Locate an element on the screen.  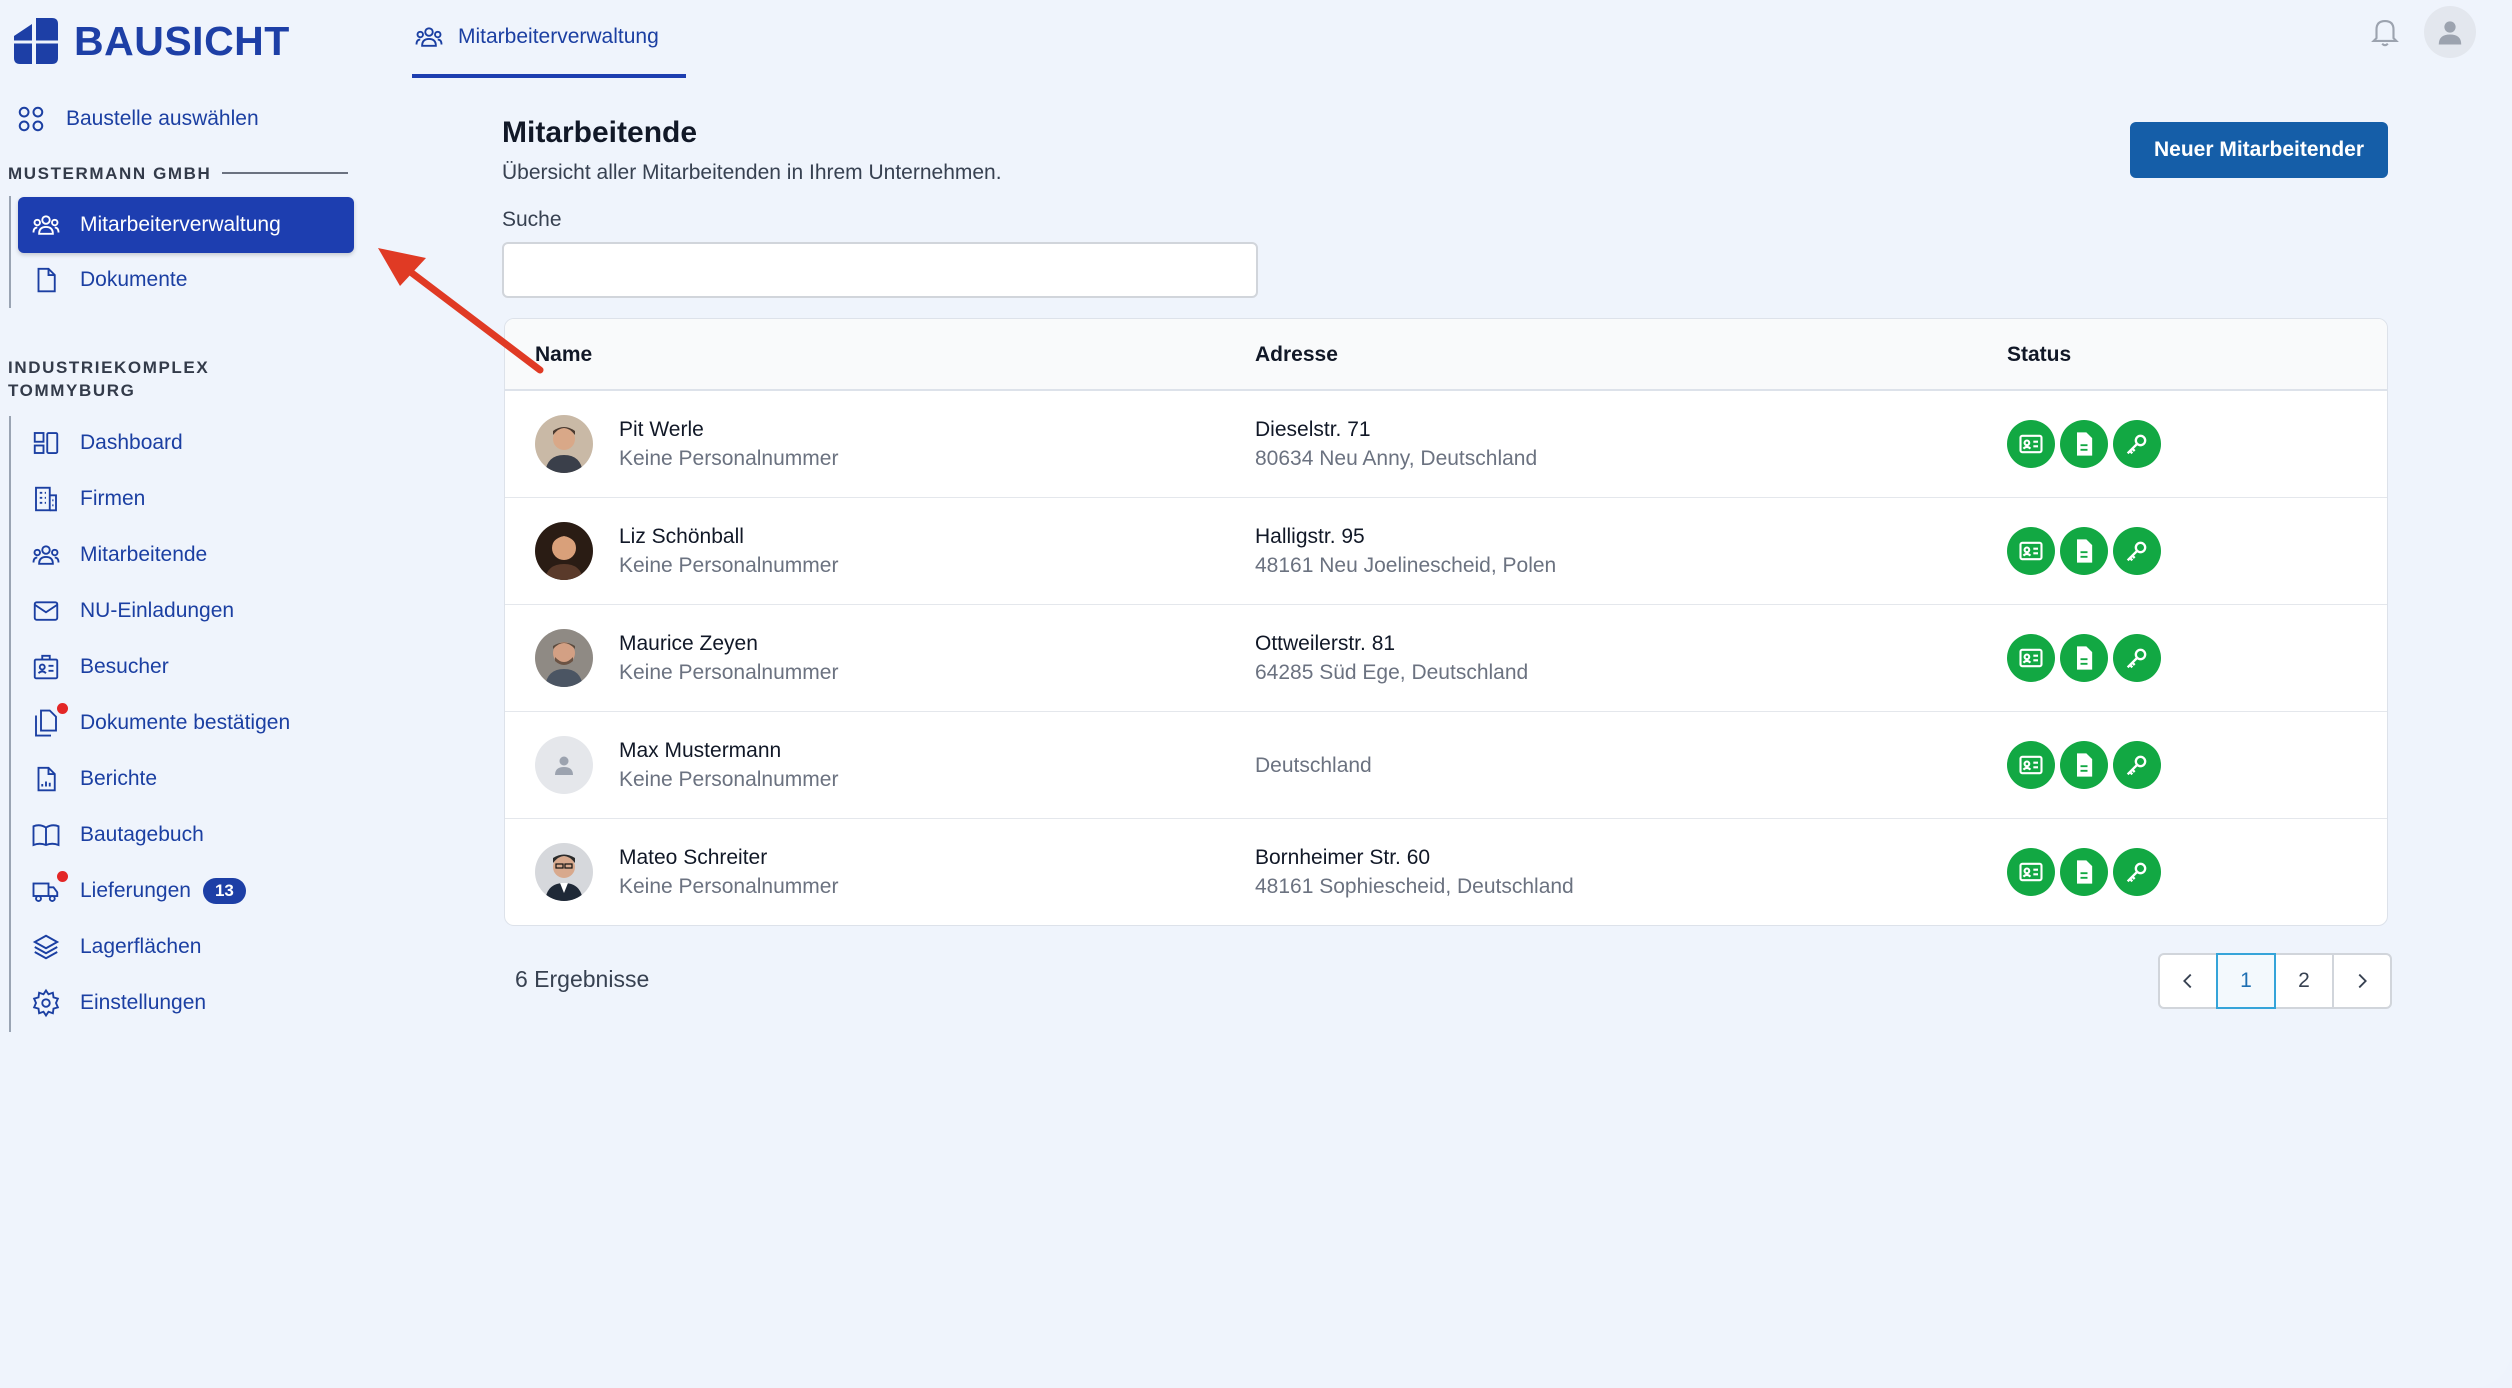
sidebar-item-bautagebuch: Bautagebuch is located at coordinates (186, 835).